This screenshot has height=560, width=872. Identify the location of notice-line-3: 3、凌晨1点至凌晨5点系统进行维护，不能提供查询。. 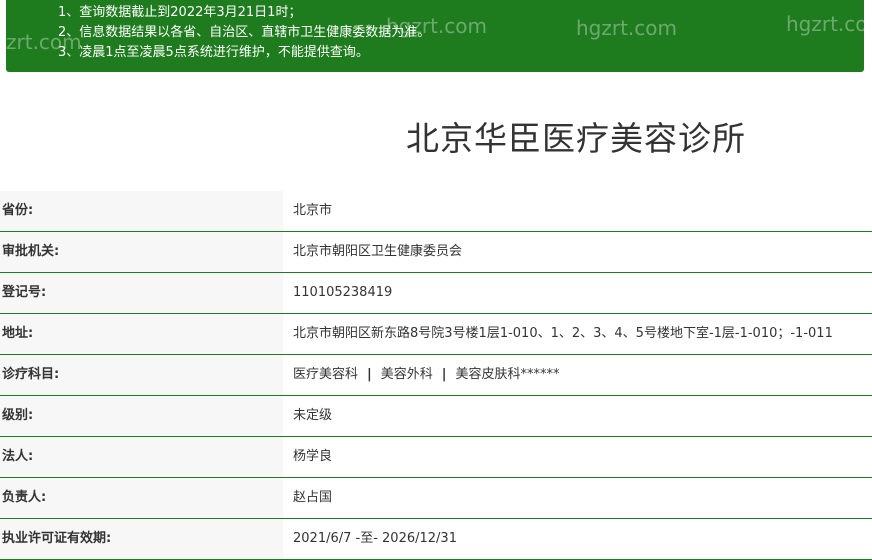
(213, 52).